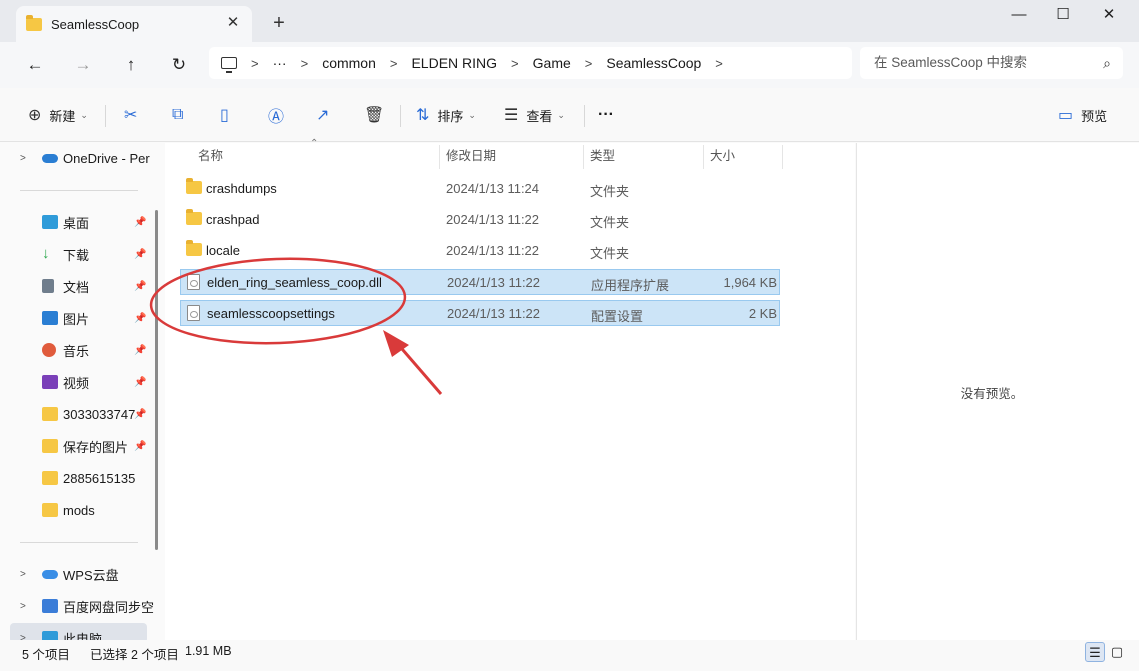  What do you see at coordinates (75, 286) in the screenshot?
I see `sidebar-item-documents: 文档 📌` at bounding box center [75, 286].